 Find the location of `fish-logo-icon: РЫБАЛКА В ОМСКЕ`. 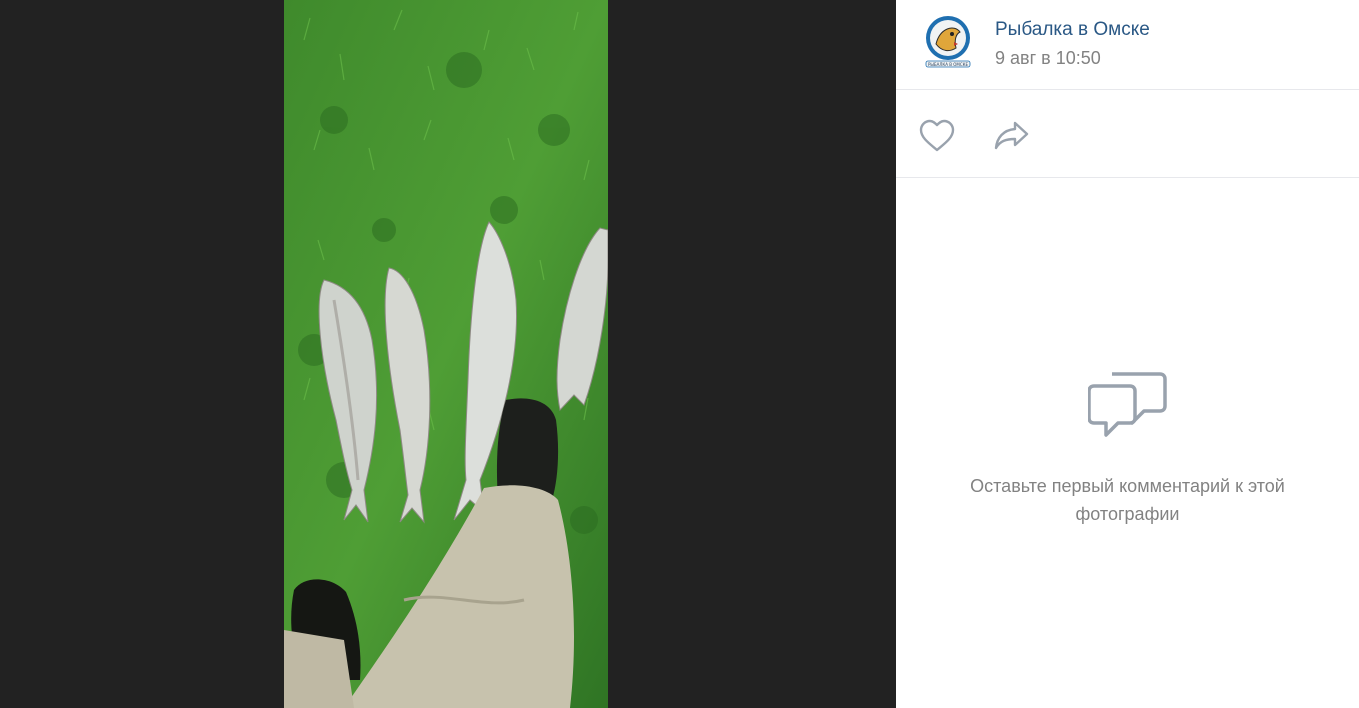

fish-logo-icon: РЫБАЛКА В ОМСКЕ is located at coordinates (948, 42).